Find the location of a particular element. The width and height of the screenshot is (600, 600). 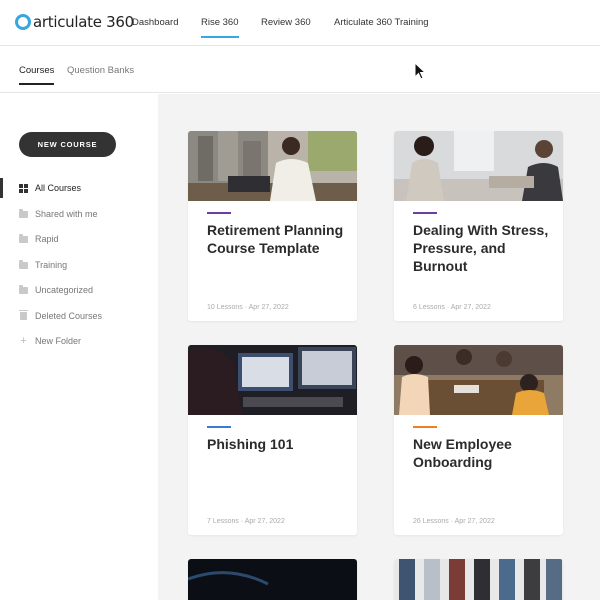

articulate-logo: articulate 360 is located at coordinates (74, 22).